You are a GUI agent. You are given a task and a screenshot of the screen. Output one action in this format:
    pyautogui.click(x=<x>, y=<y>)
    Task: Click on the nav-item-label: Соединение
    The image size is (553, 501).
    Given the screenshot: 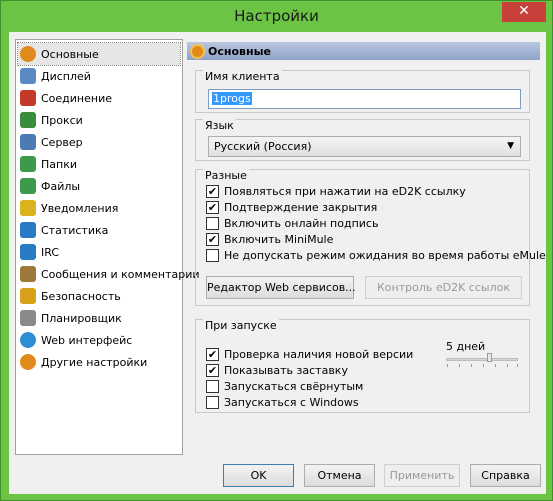 What is the action you would take?
    pyautogui.click(x=77, y=98)
    